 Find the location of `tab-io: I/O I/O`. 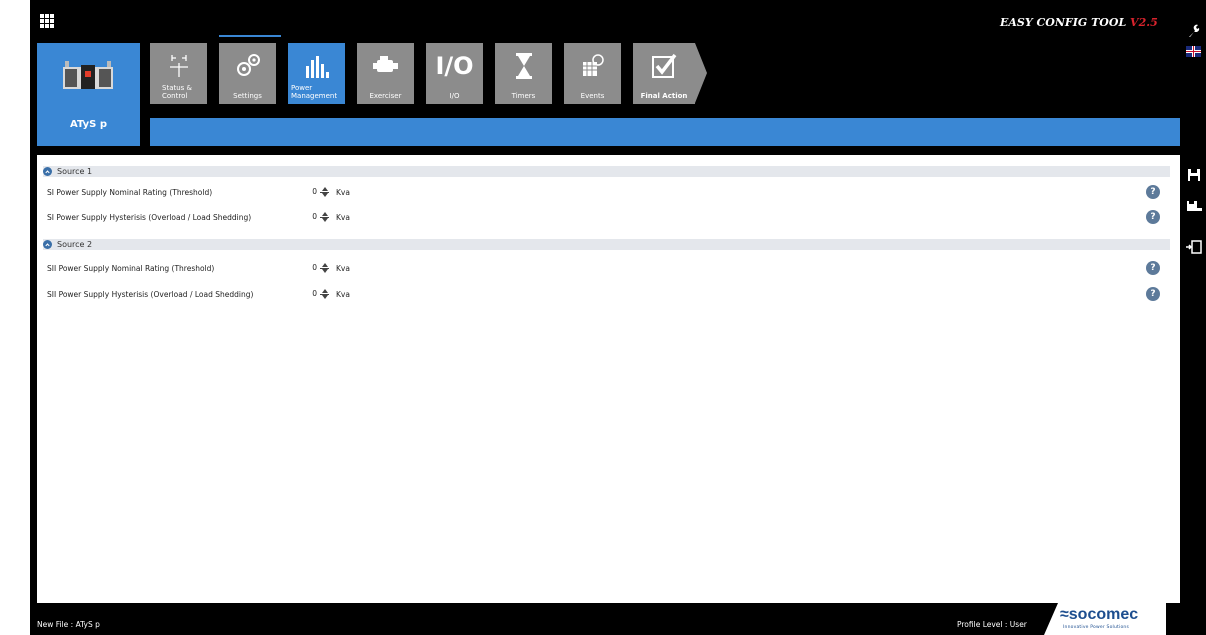

tab-io: I/O I/O is located at coordinates (454, 73).